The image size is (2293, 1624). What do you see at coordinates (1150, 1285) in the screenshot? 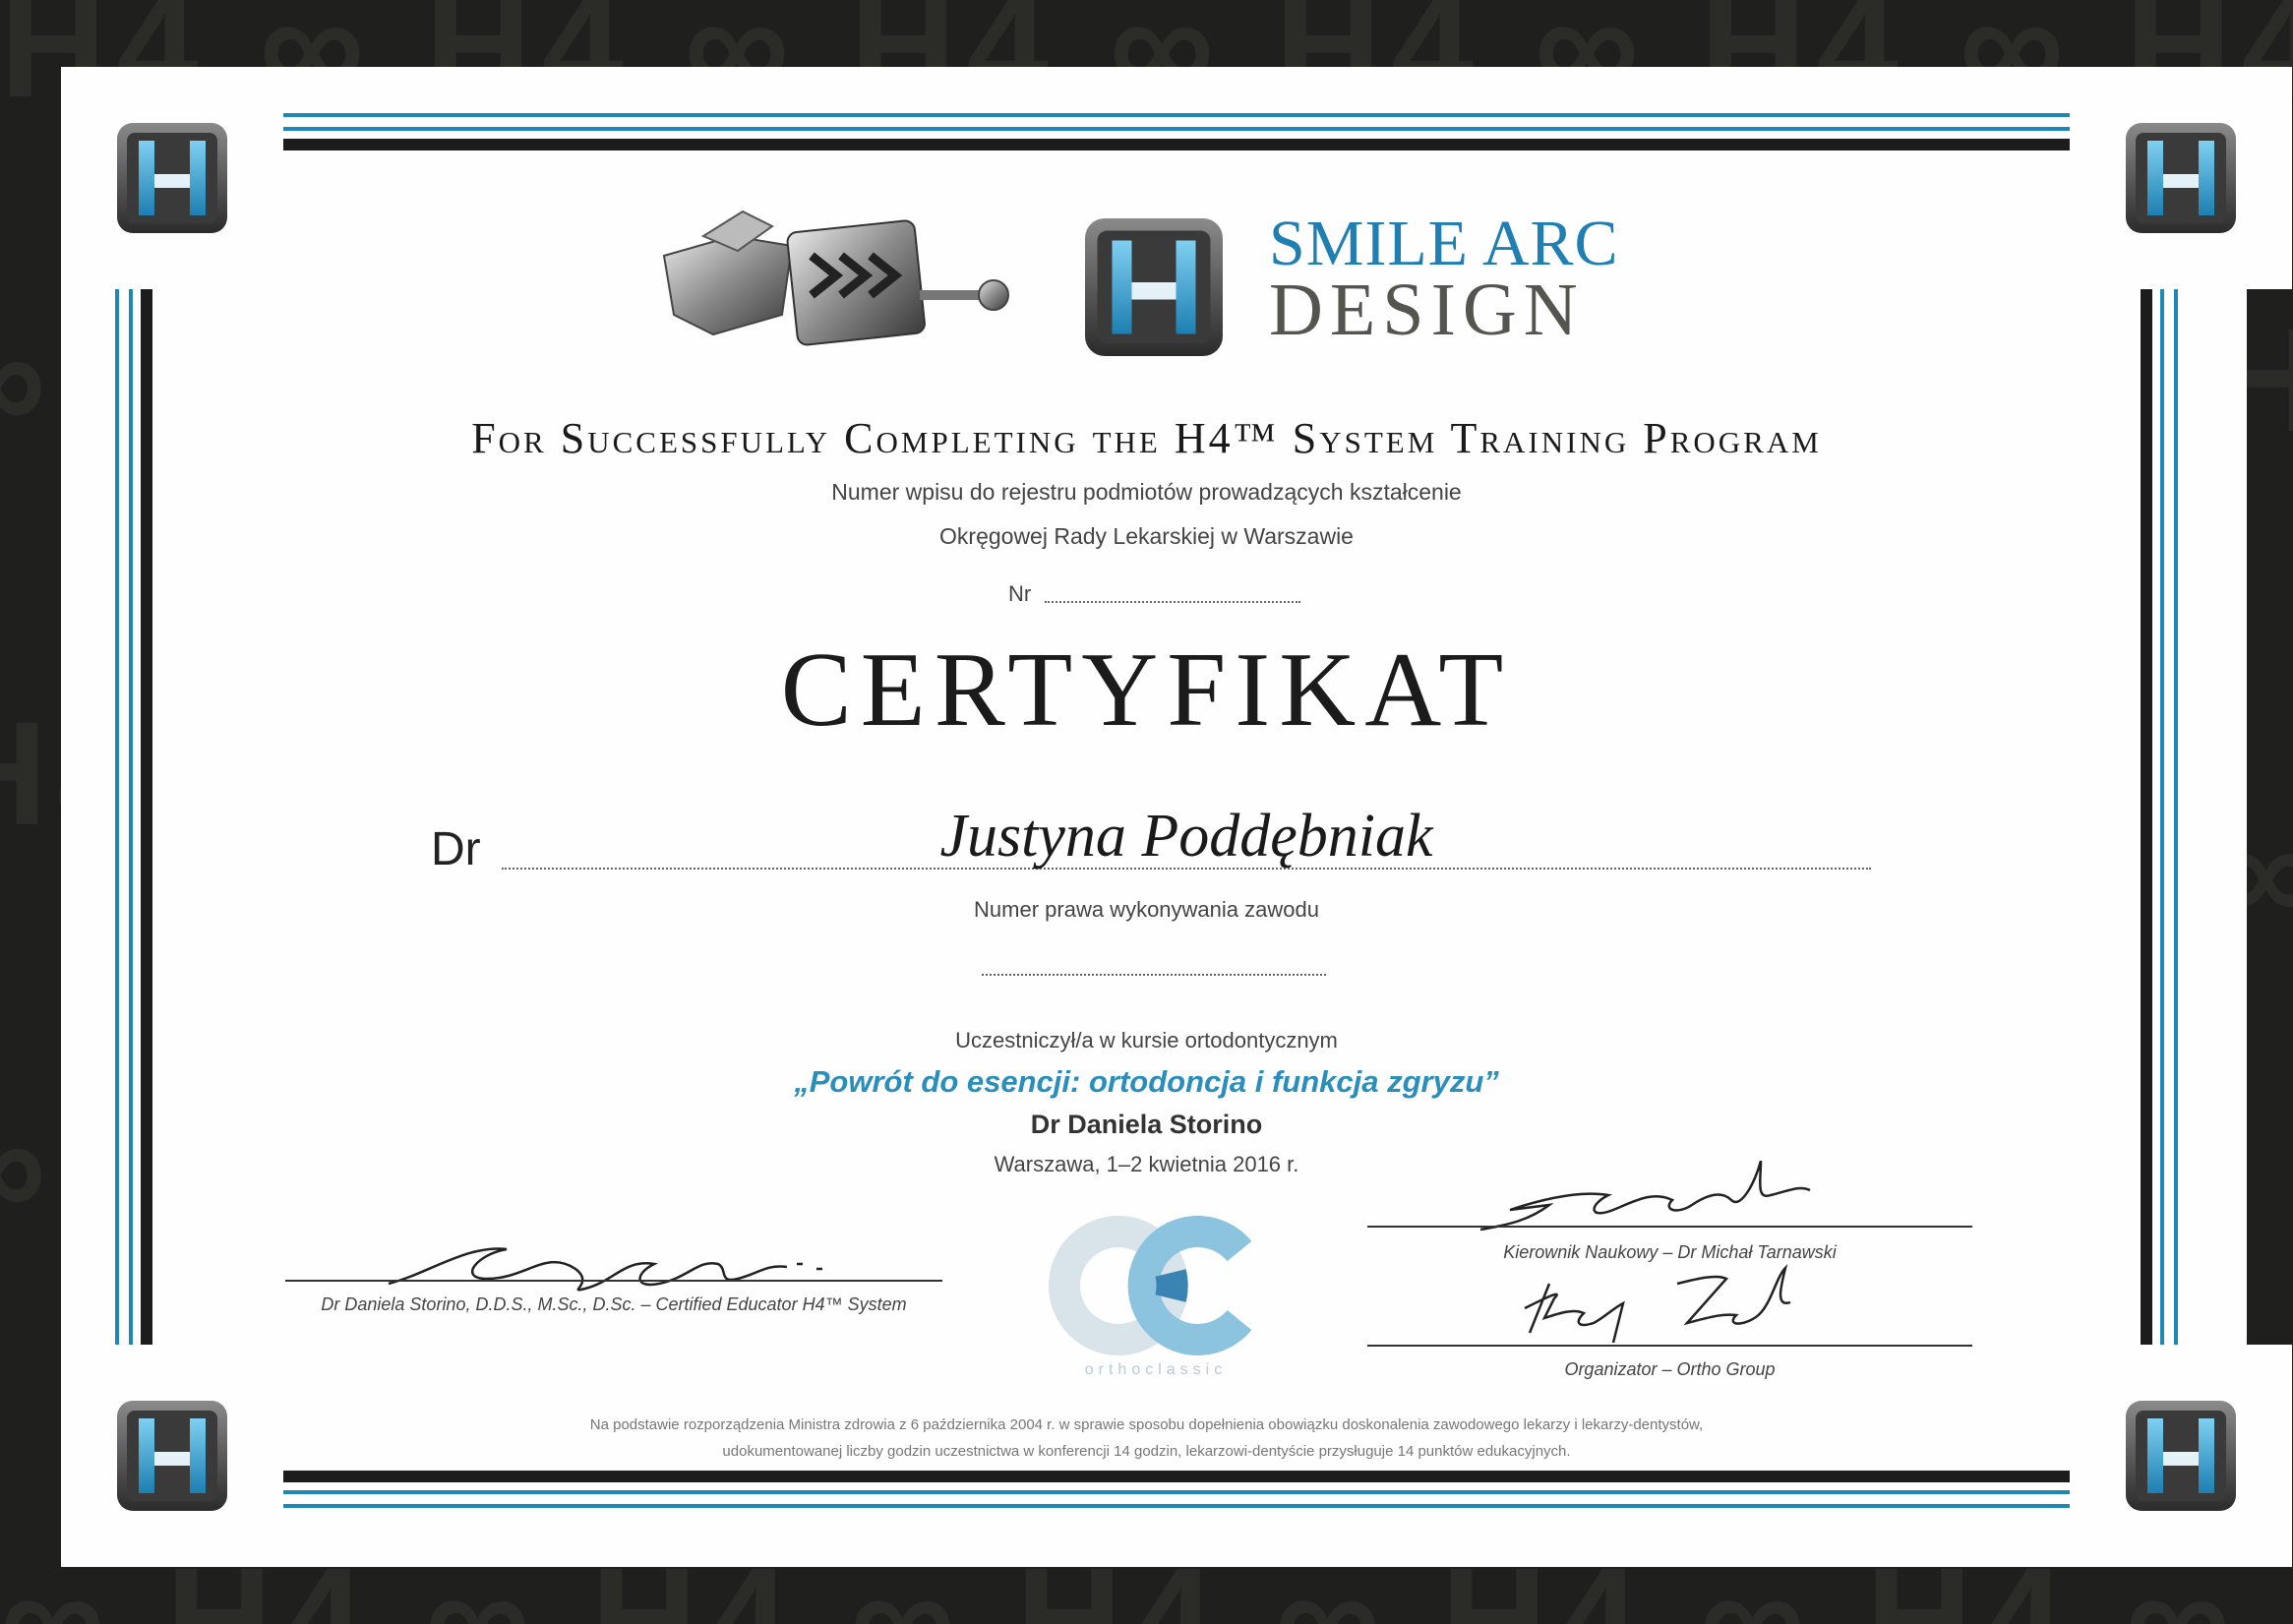
I see `orthoclassic-logo` at bounding box center [1150, 1285].